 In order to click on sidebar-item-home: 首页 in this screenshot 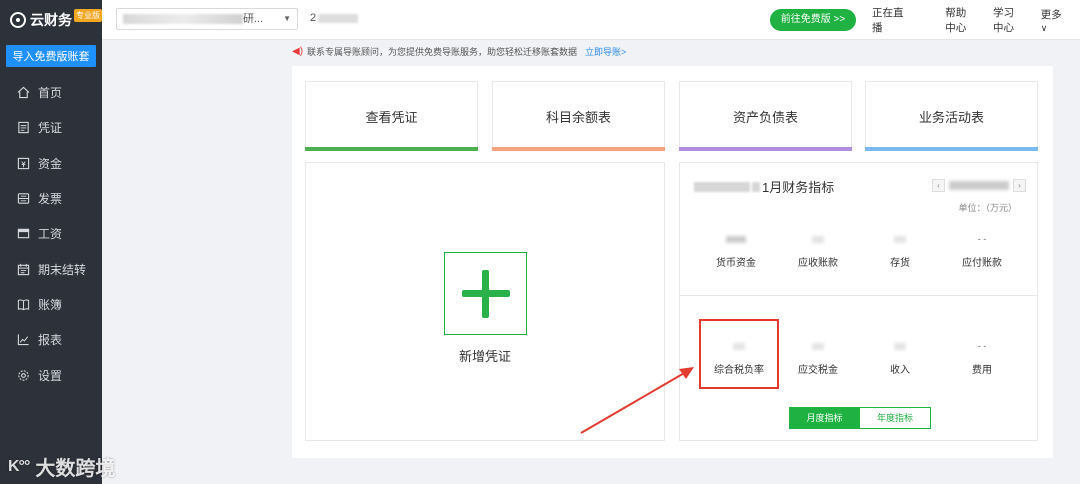, I will do `click(51, 92)`.